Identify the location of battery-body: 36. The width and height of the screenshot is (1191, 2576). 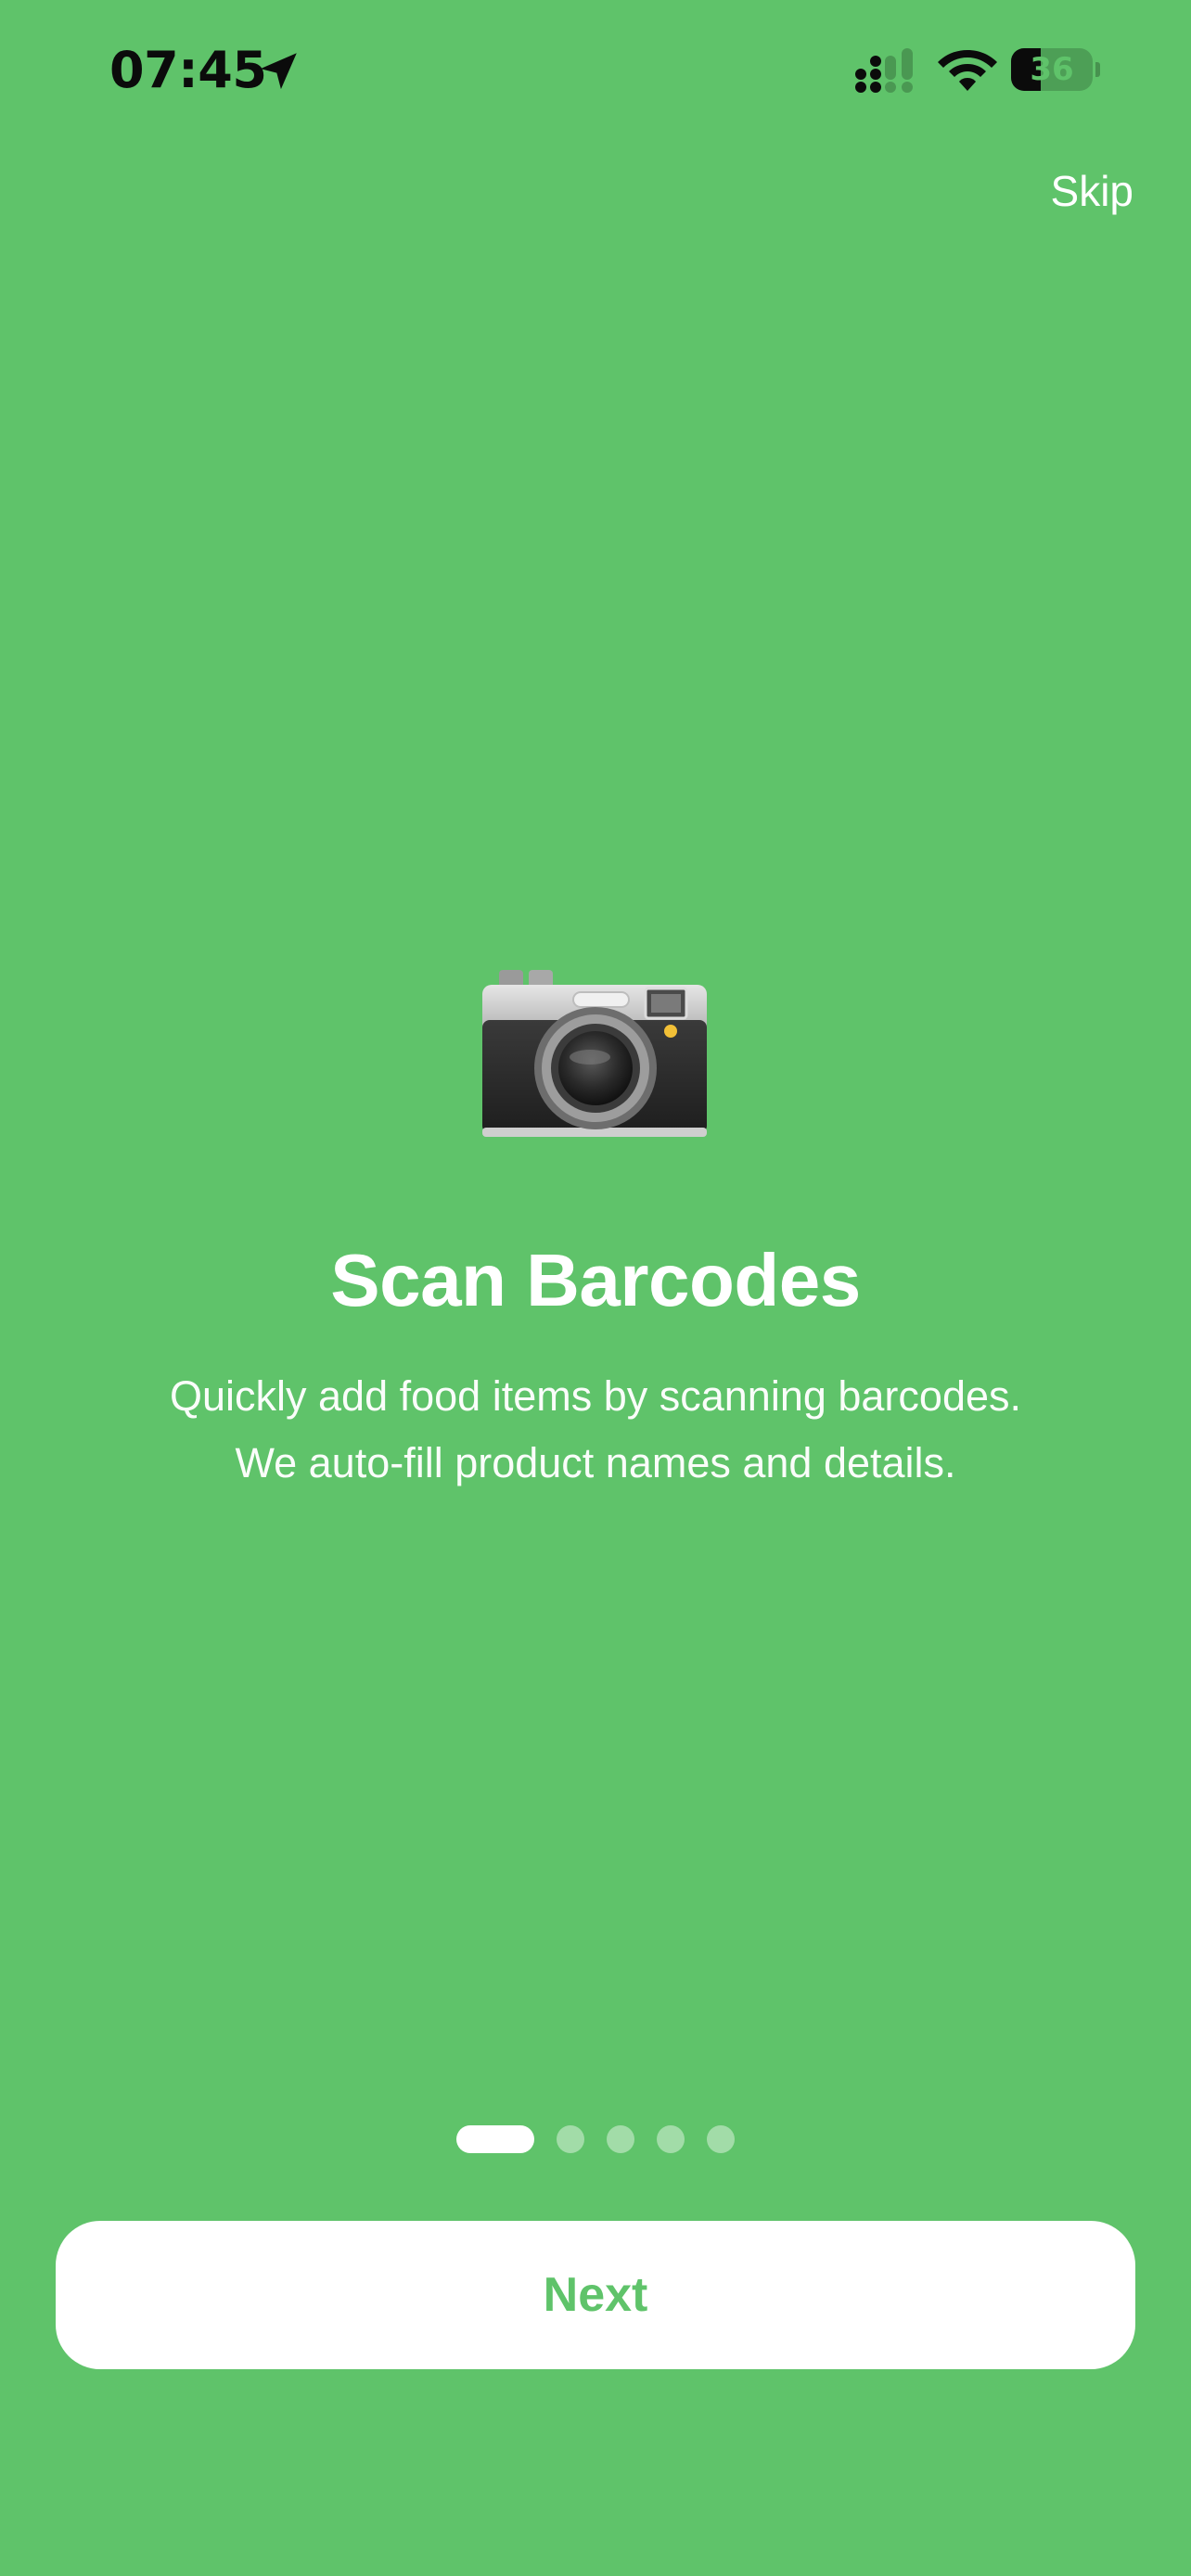
(1052, 69).